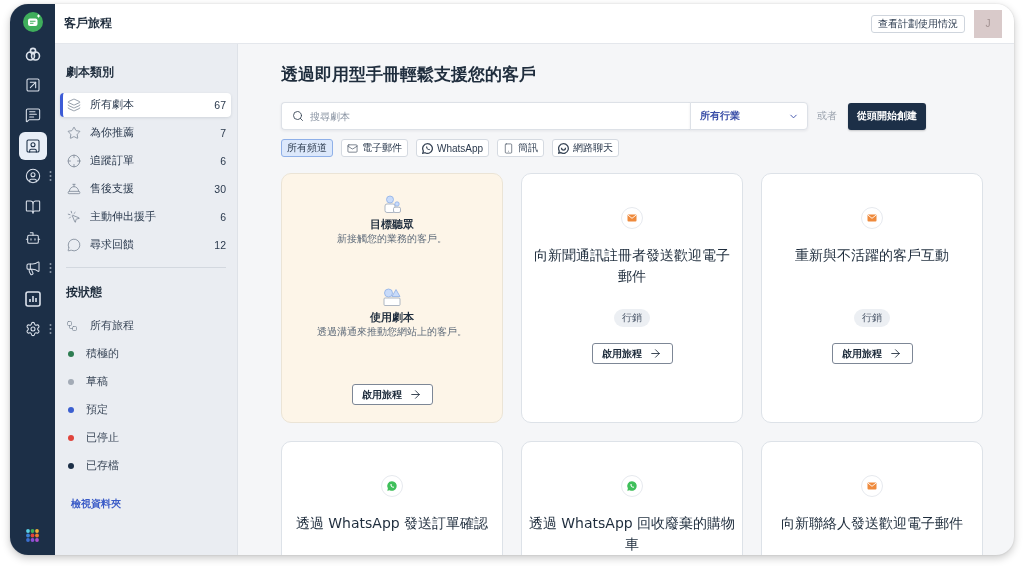 The width and height of the screenshot is (1024, 566). What do you see at coordinates (392, 523) in the screenshot?
I see `card-title: 透過 WhatsApp 發送訂單確認` at bounding box center [392, 523].